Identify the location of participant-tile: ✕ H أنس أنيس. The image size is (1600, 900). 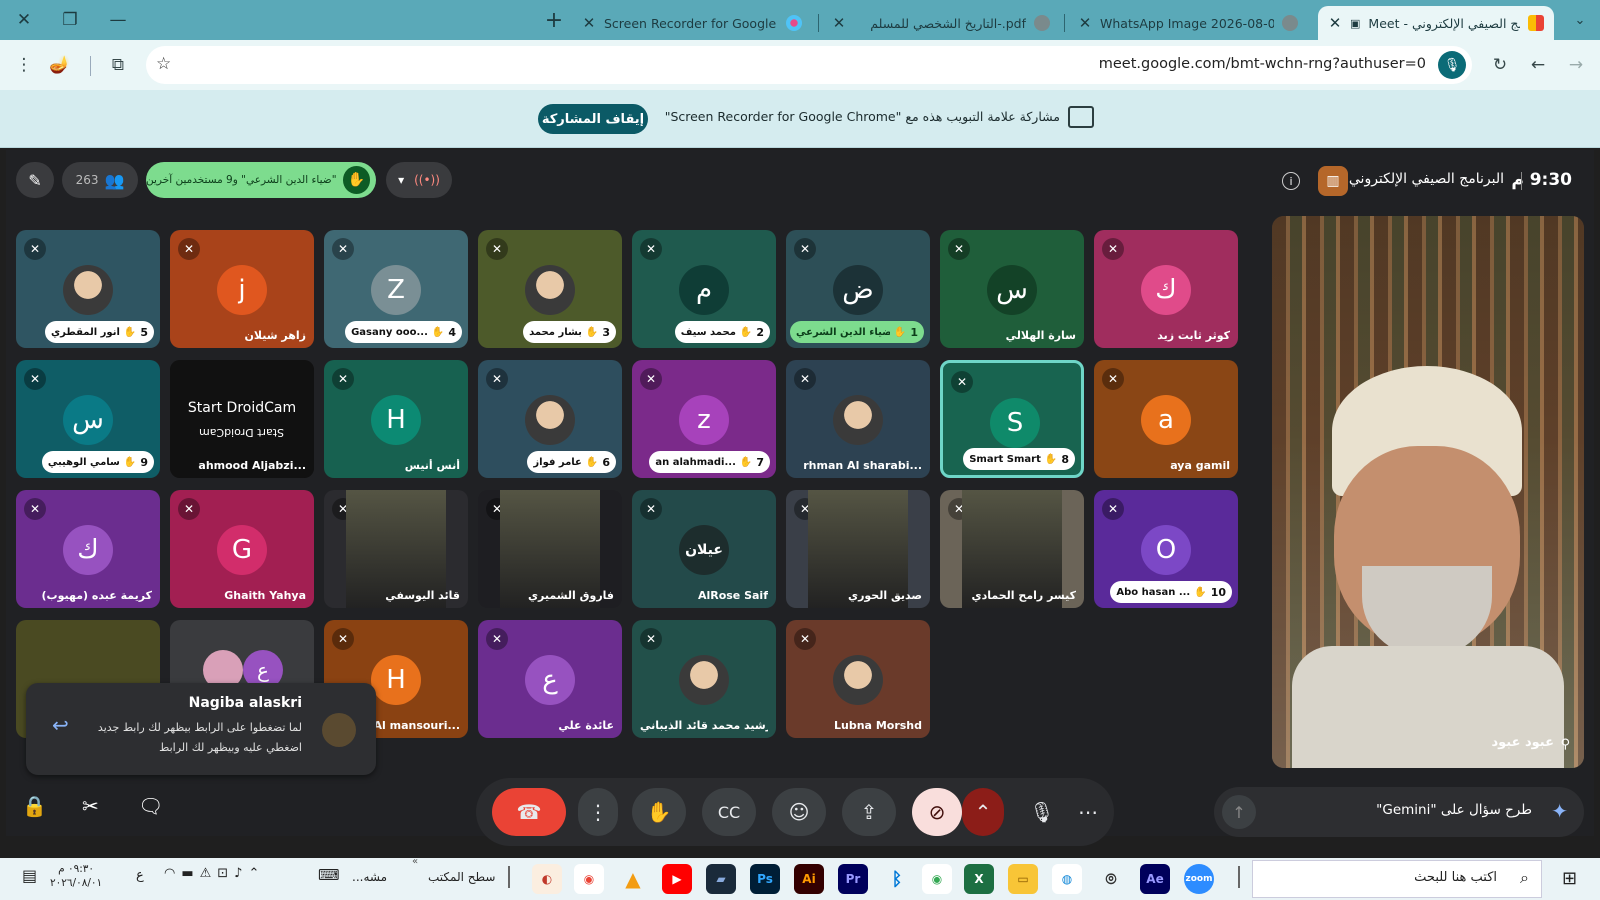
(396, 419).